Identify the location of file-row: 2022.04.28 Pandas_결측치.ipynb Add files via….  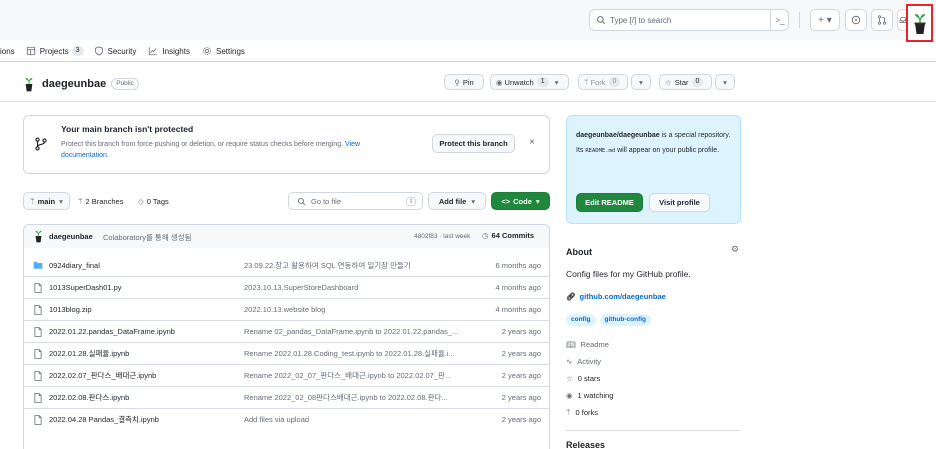
(286, 419).